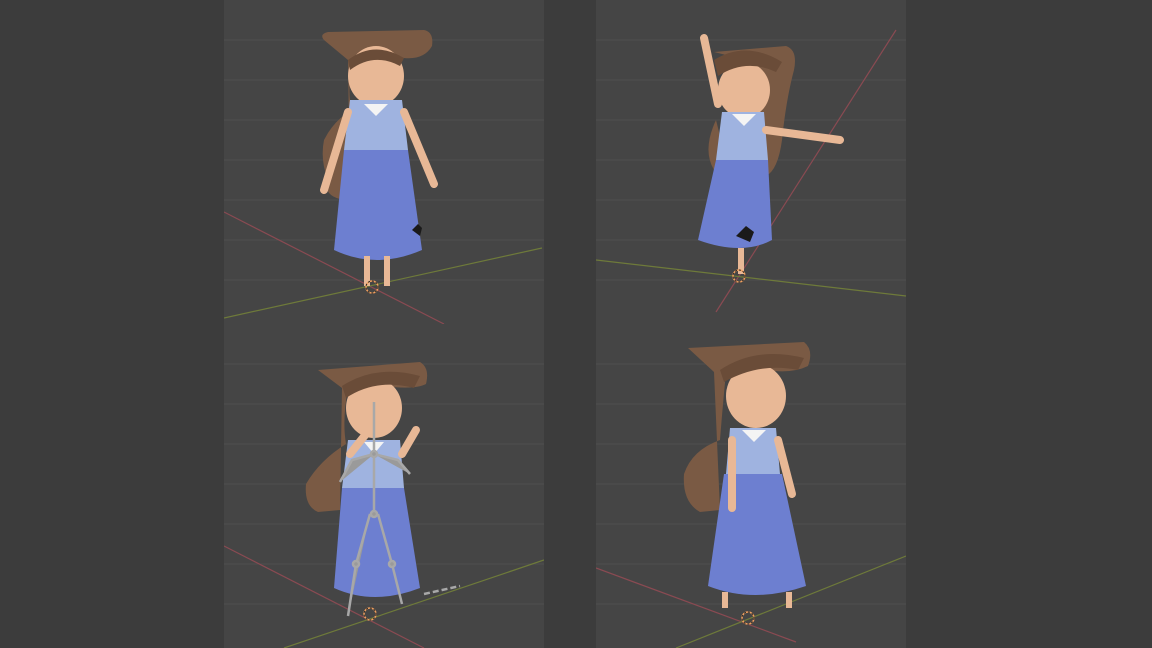  Describe the element at coordinates (570, 324) in the screenshot. I see `center-divider` at that location.